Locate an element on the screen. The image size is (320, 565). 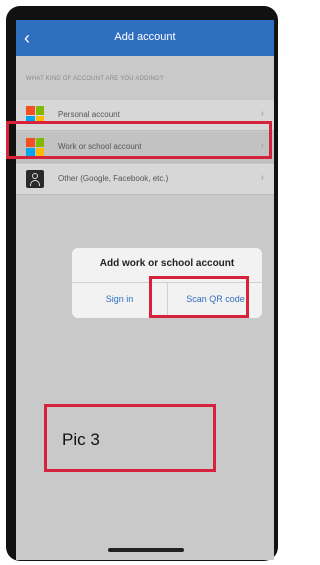
highlight-work-account is located at coordinates (139, 140).